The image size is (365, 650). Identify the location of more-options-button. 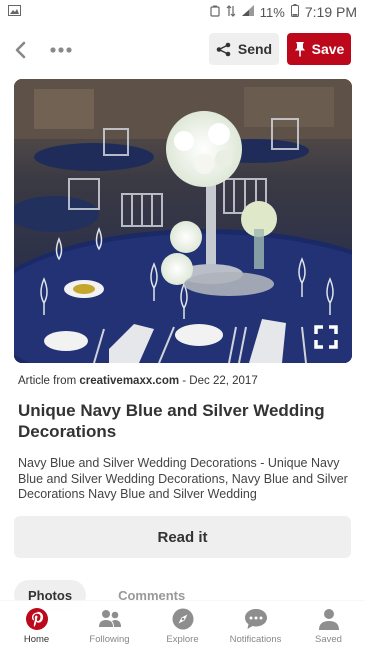
(61, 50).